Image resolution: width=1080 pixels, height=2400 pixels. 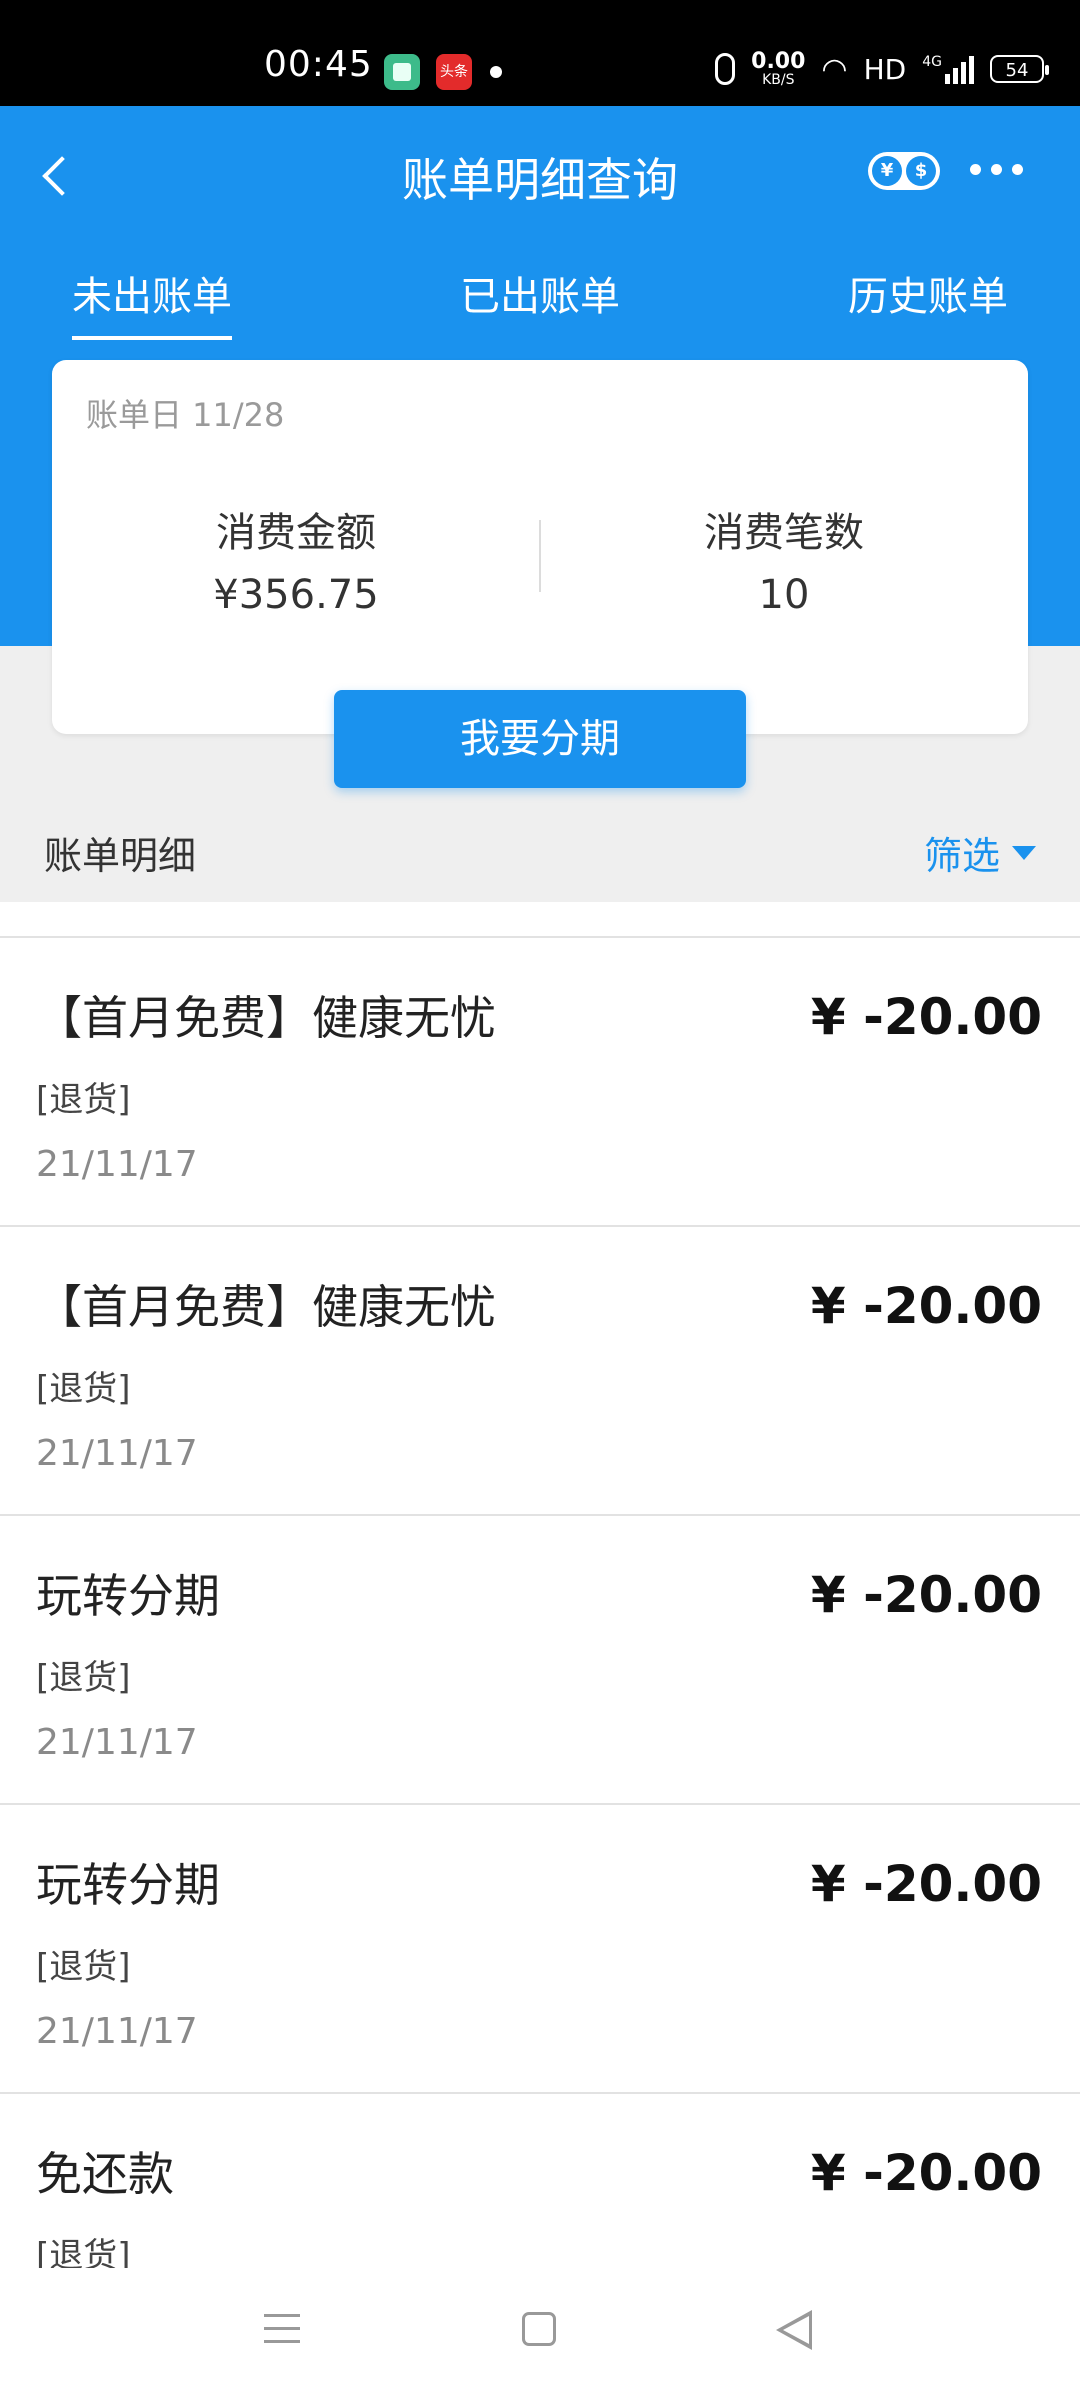 I want to click on battery-icon: 54, so click(x=1019, y=69).